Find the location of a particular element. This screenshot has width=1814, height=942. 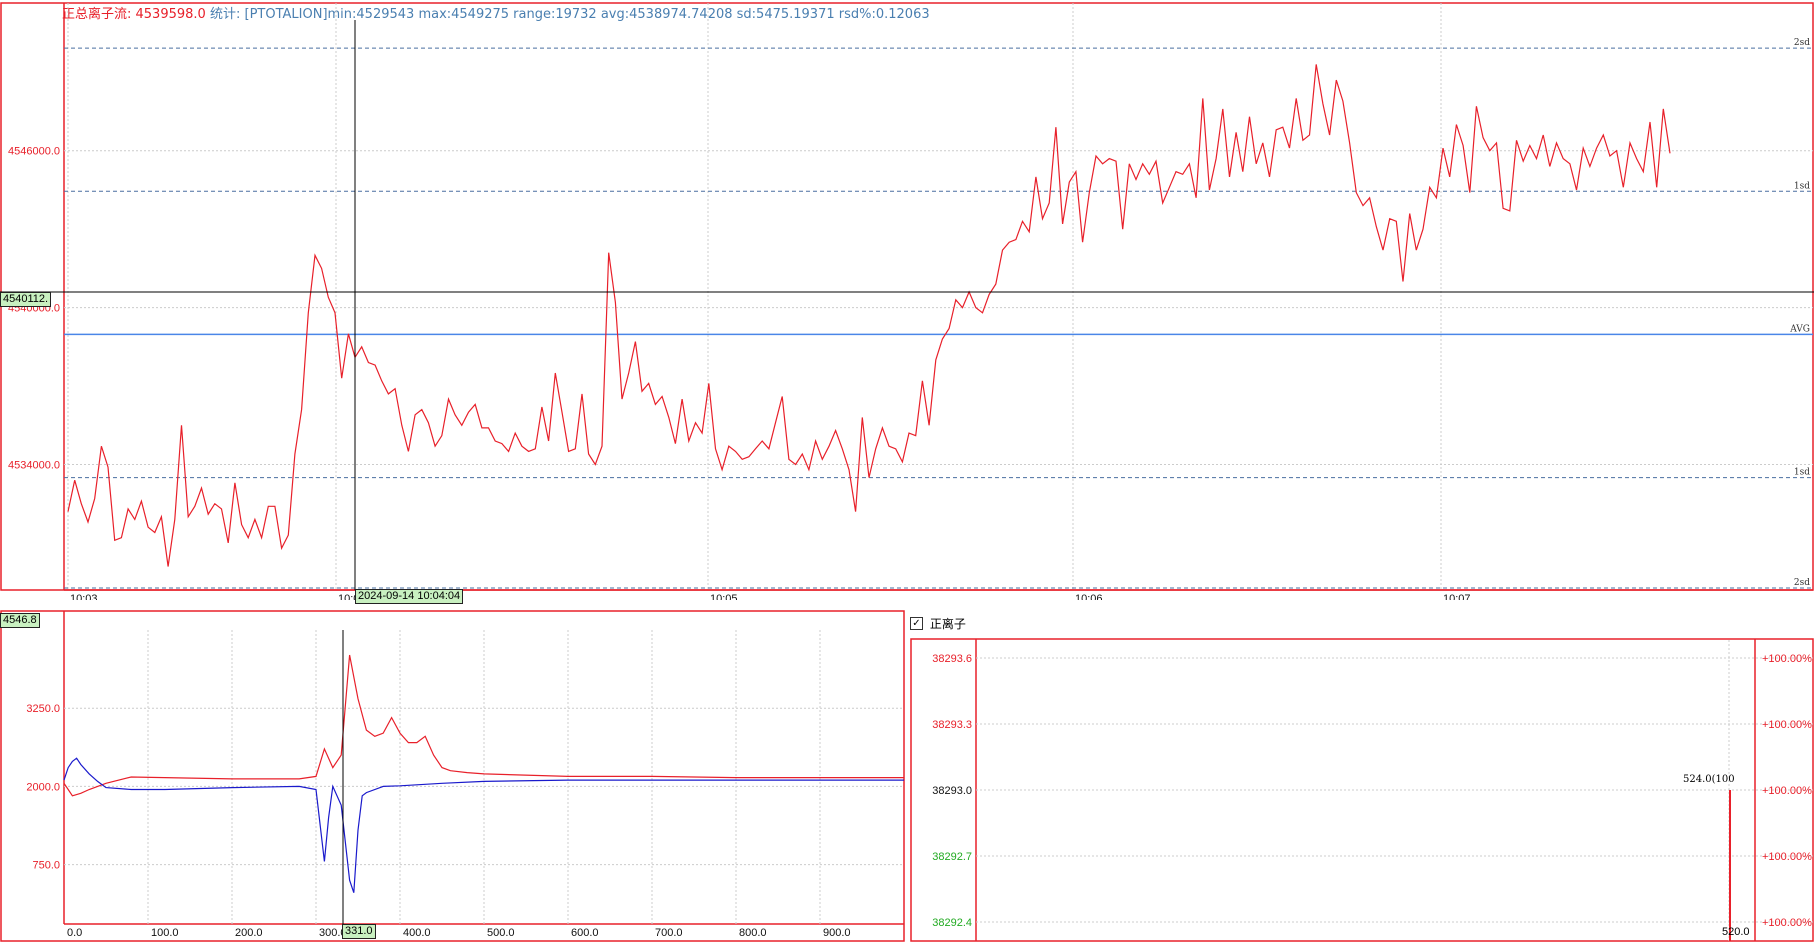

main-x-tick-labels: 10:03 10:04 10:05 10:06 10:07 is located at coordinates (770, 596).